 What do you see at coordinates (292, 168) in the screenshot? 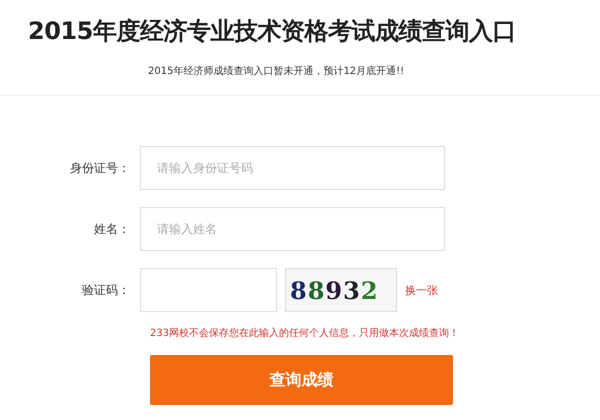
I see `input-field: 请输入身份证号码` at bounding box center [292, 168].